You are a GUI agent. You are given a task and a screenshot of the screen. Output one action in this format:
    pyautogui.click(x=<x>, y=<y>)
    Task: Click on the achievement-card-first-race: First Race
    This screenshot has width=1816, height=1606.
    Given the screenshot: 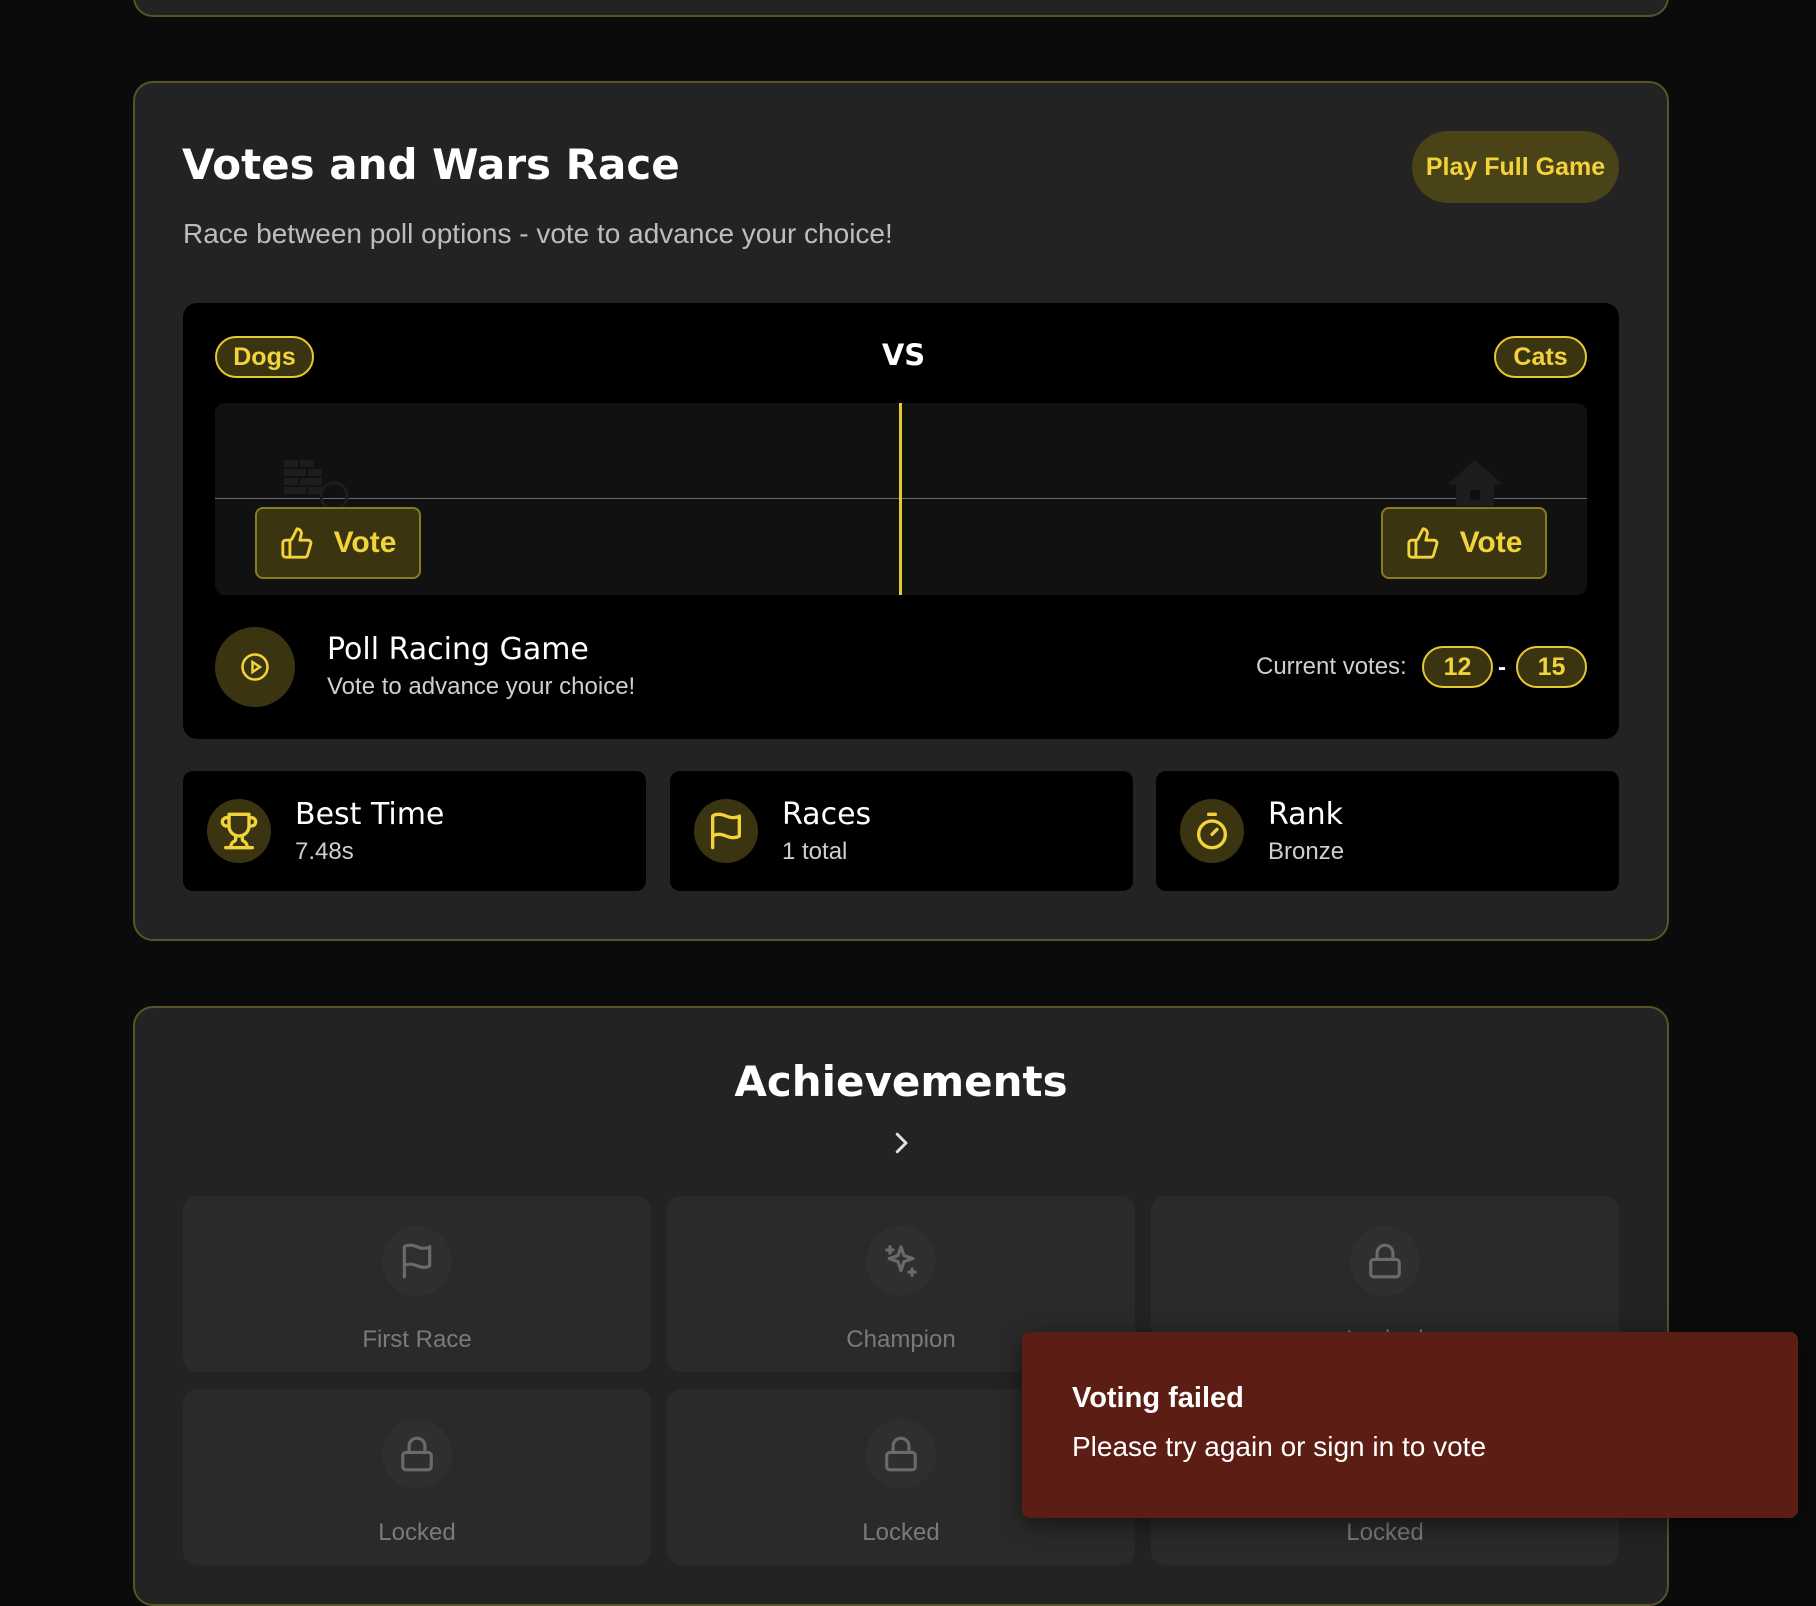 What is the action you would take?
    pyautogui.click(x=417, y=1284)
    